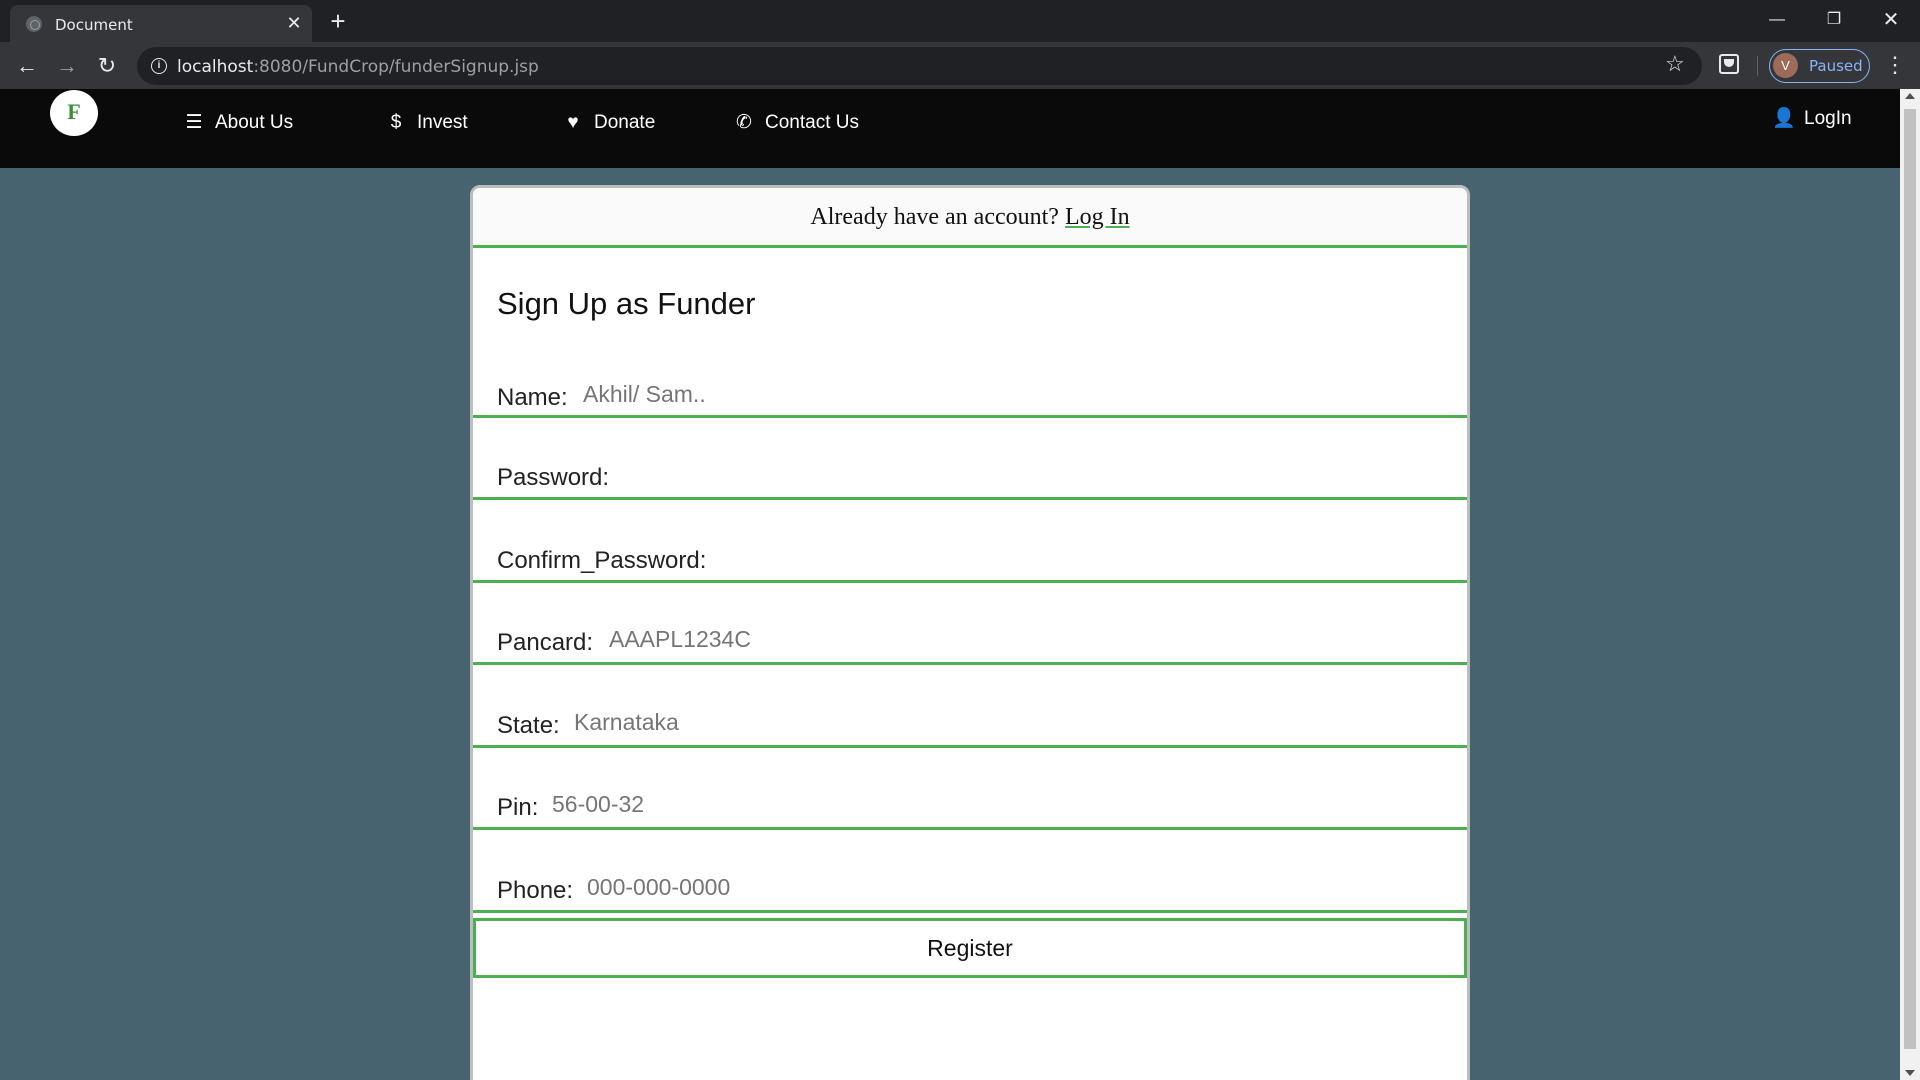 The height and width of the screenshot is (1080, 1920). Describe the element at coordinates (107, 66) in the screenshot. I see `reload-icon: ↻` at that location.